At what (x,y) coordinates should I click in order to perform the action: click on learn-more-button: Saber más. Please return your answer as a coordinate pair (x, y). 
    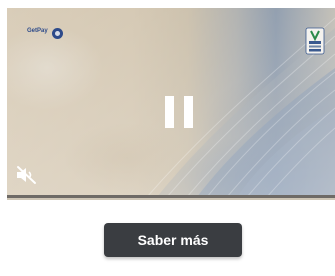
    Looking at the image, I should click on (173, 240).